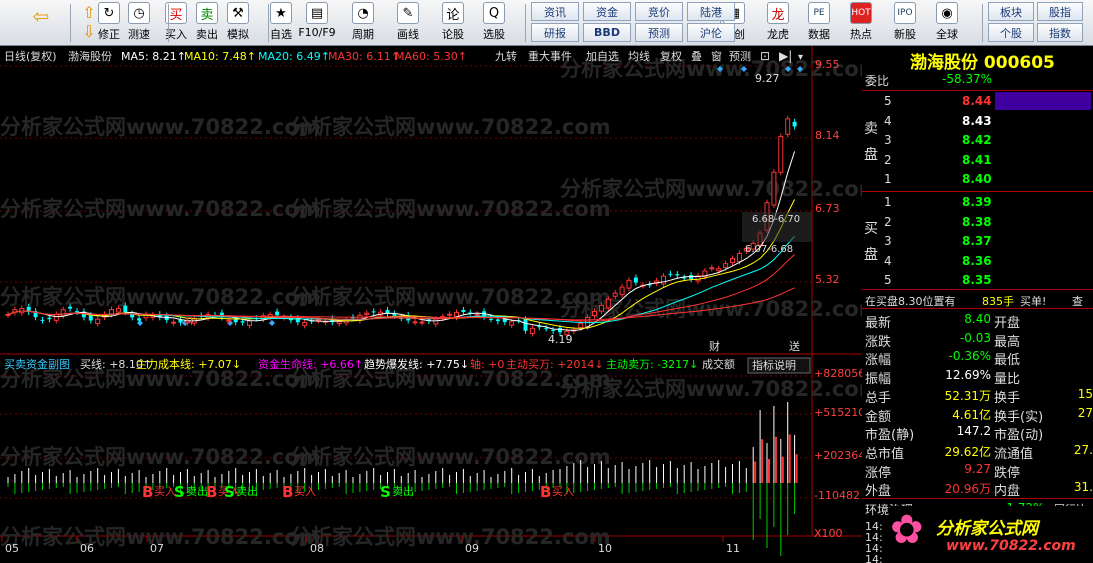  Describe the element at coordinates (639, 56) in the screenshot. I see `chart-tab-3: 均线` at that location.